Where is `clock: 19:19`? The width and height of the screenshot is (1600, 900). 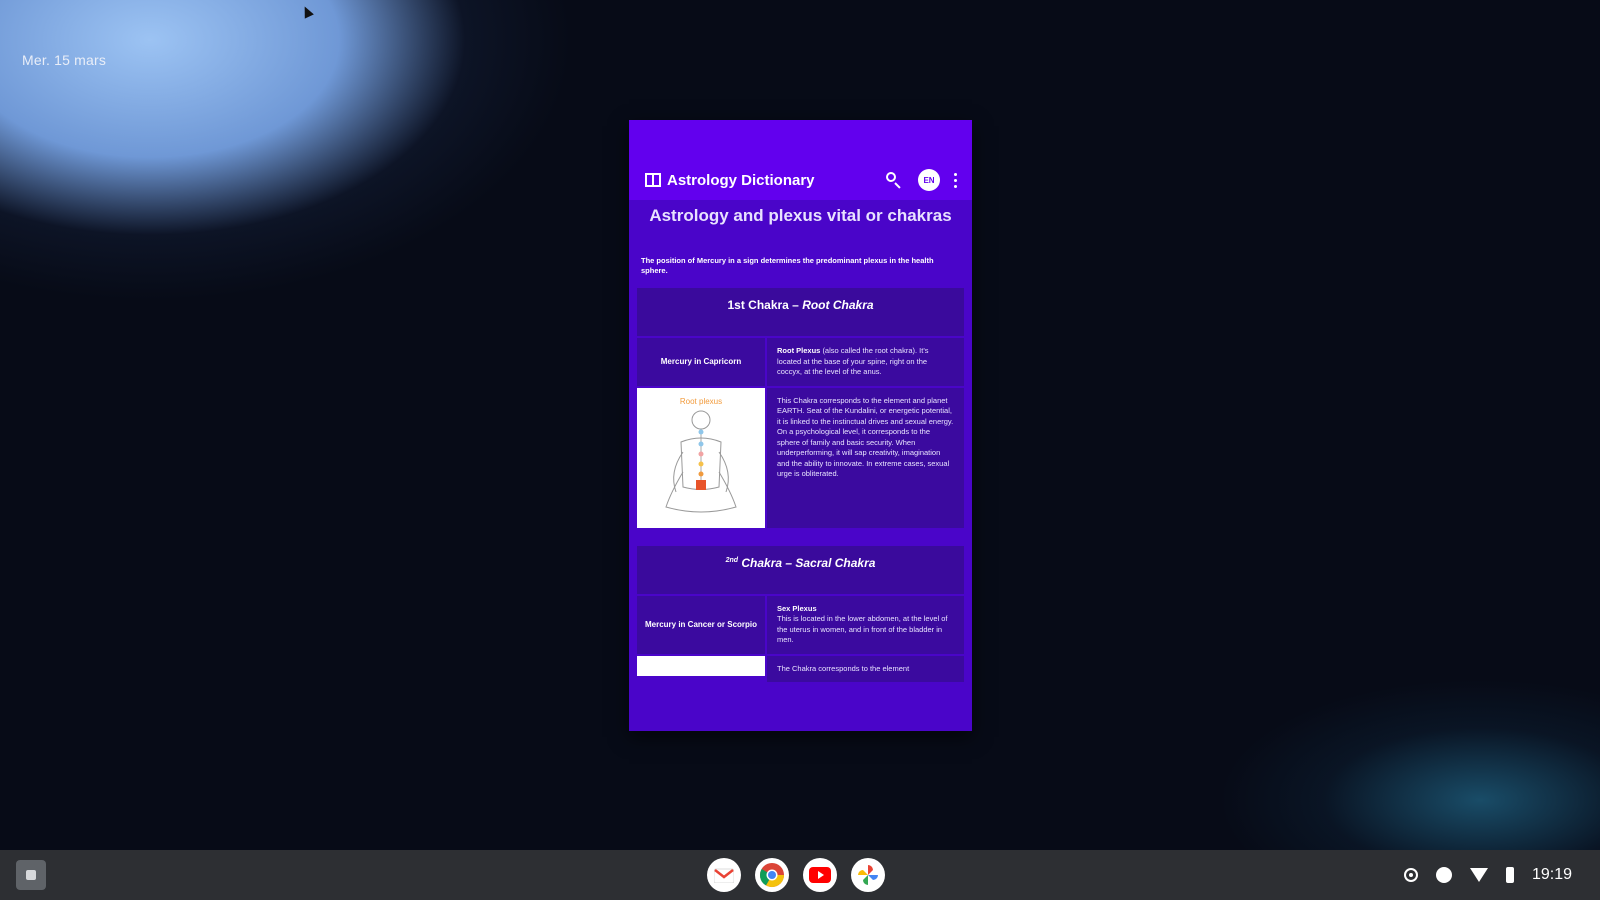 clock: 19:19 is located at coordinates (1552, 875).